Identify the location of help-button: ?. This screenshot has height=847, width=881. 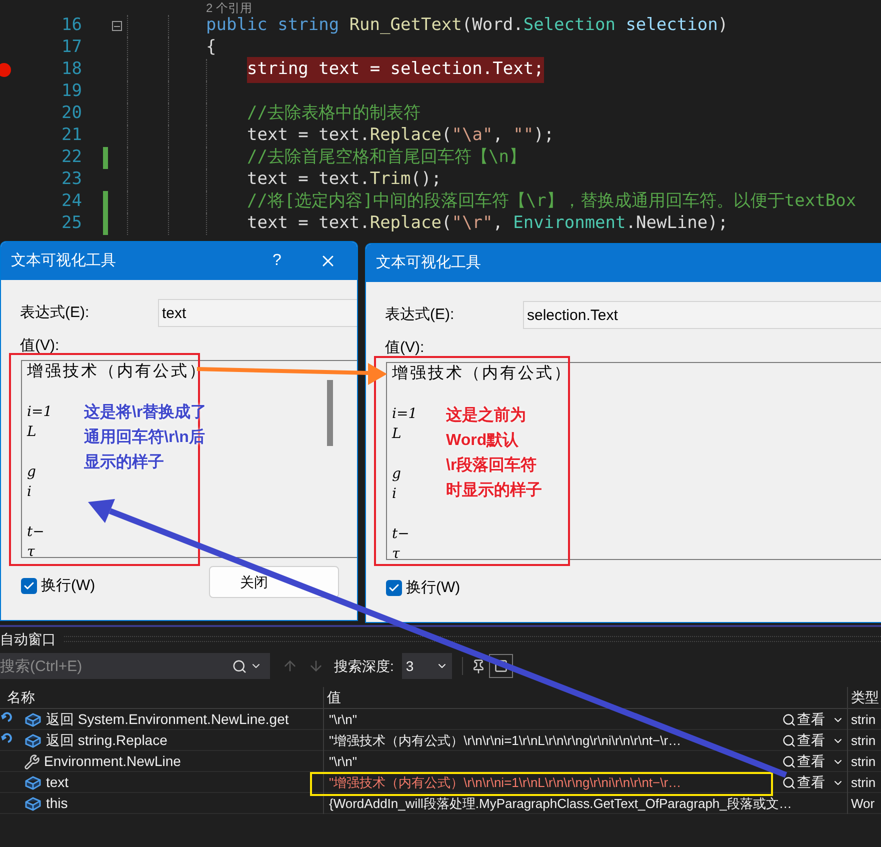
(277, 261).